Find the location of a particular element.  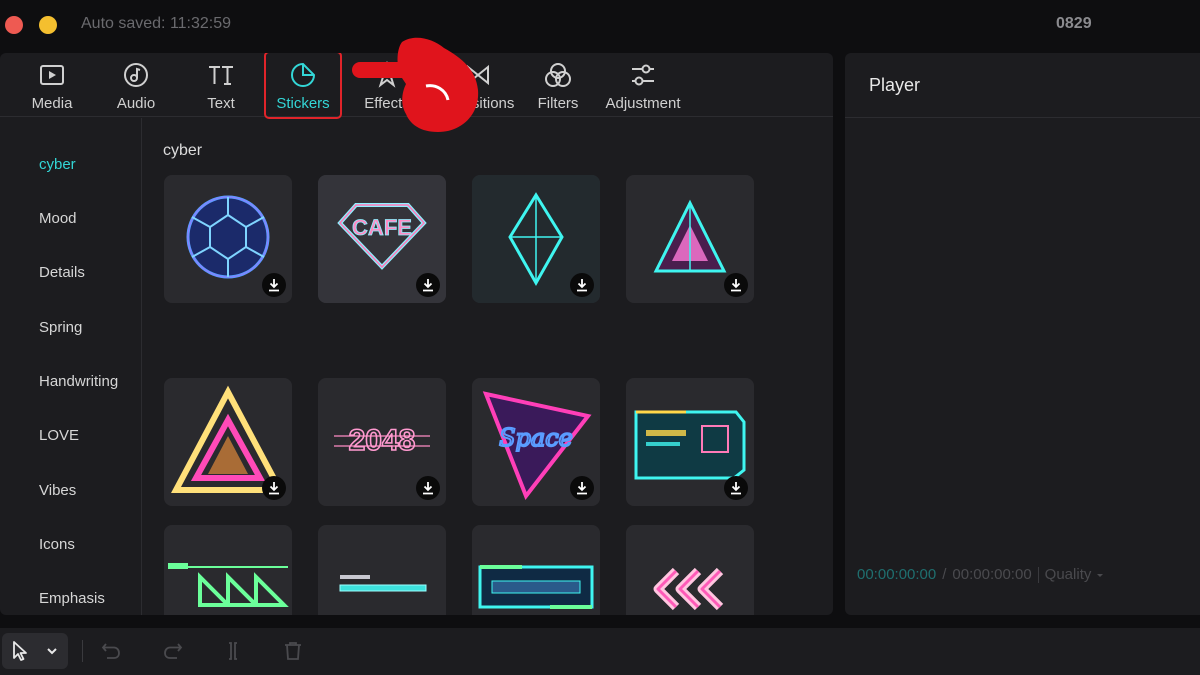

cyan-frame-sticker is located at coordinates (536, 587).